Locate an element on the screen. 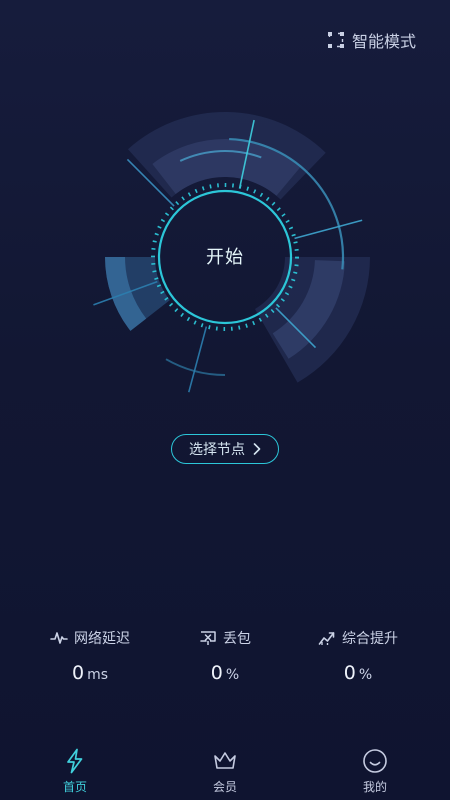  latency-value: 0 is located at coordinates (78, 673).